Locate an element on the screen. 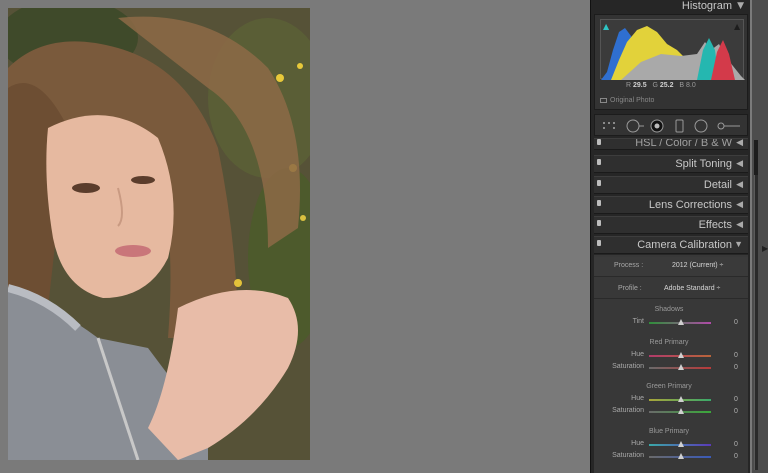  green-saturation-value: 0 is located at coordinates (736, 411).